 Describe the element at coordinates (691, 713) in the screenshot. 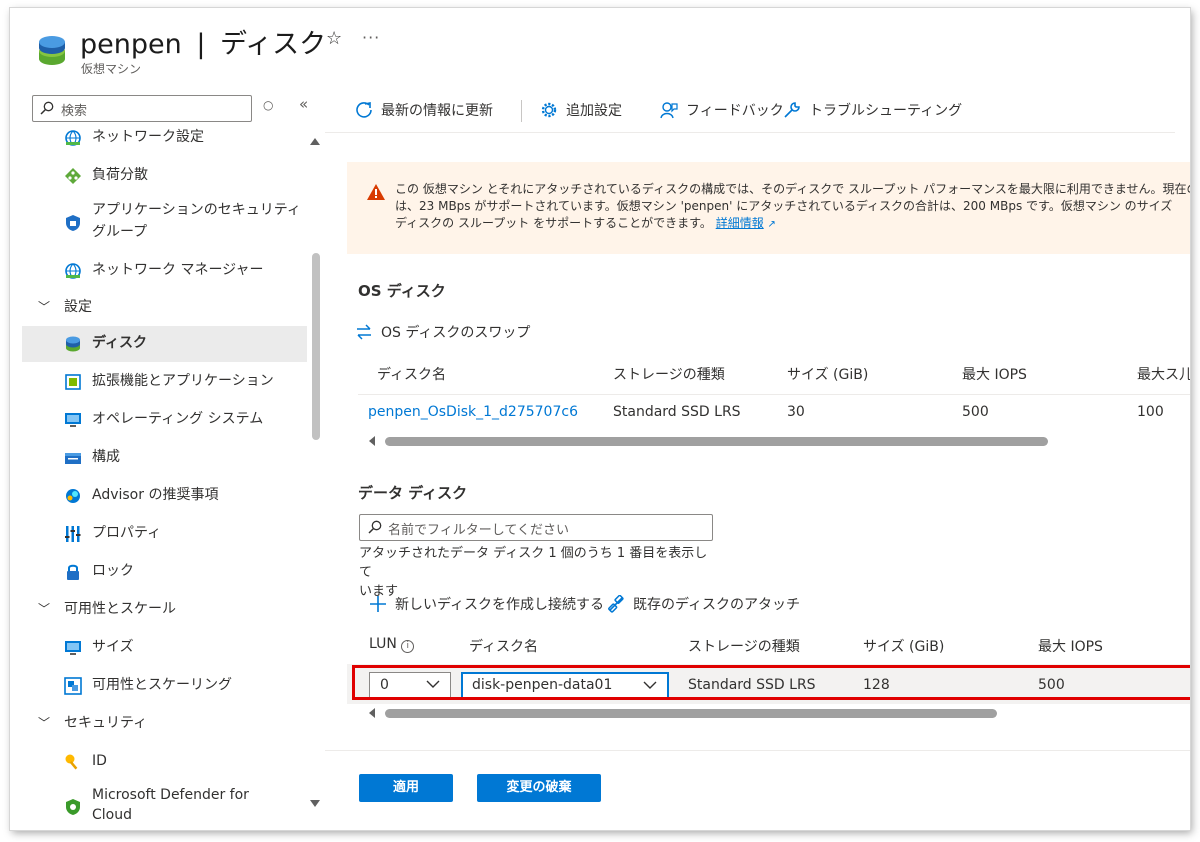

I see `data-table-scrollbar-thumb` at that location.